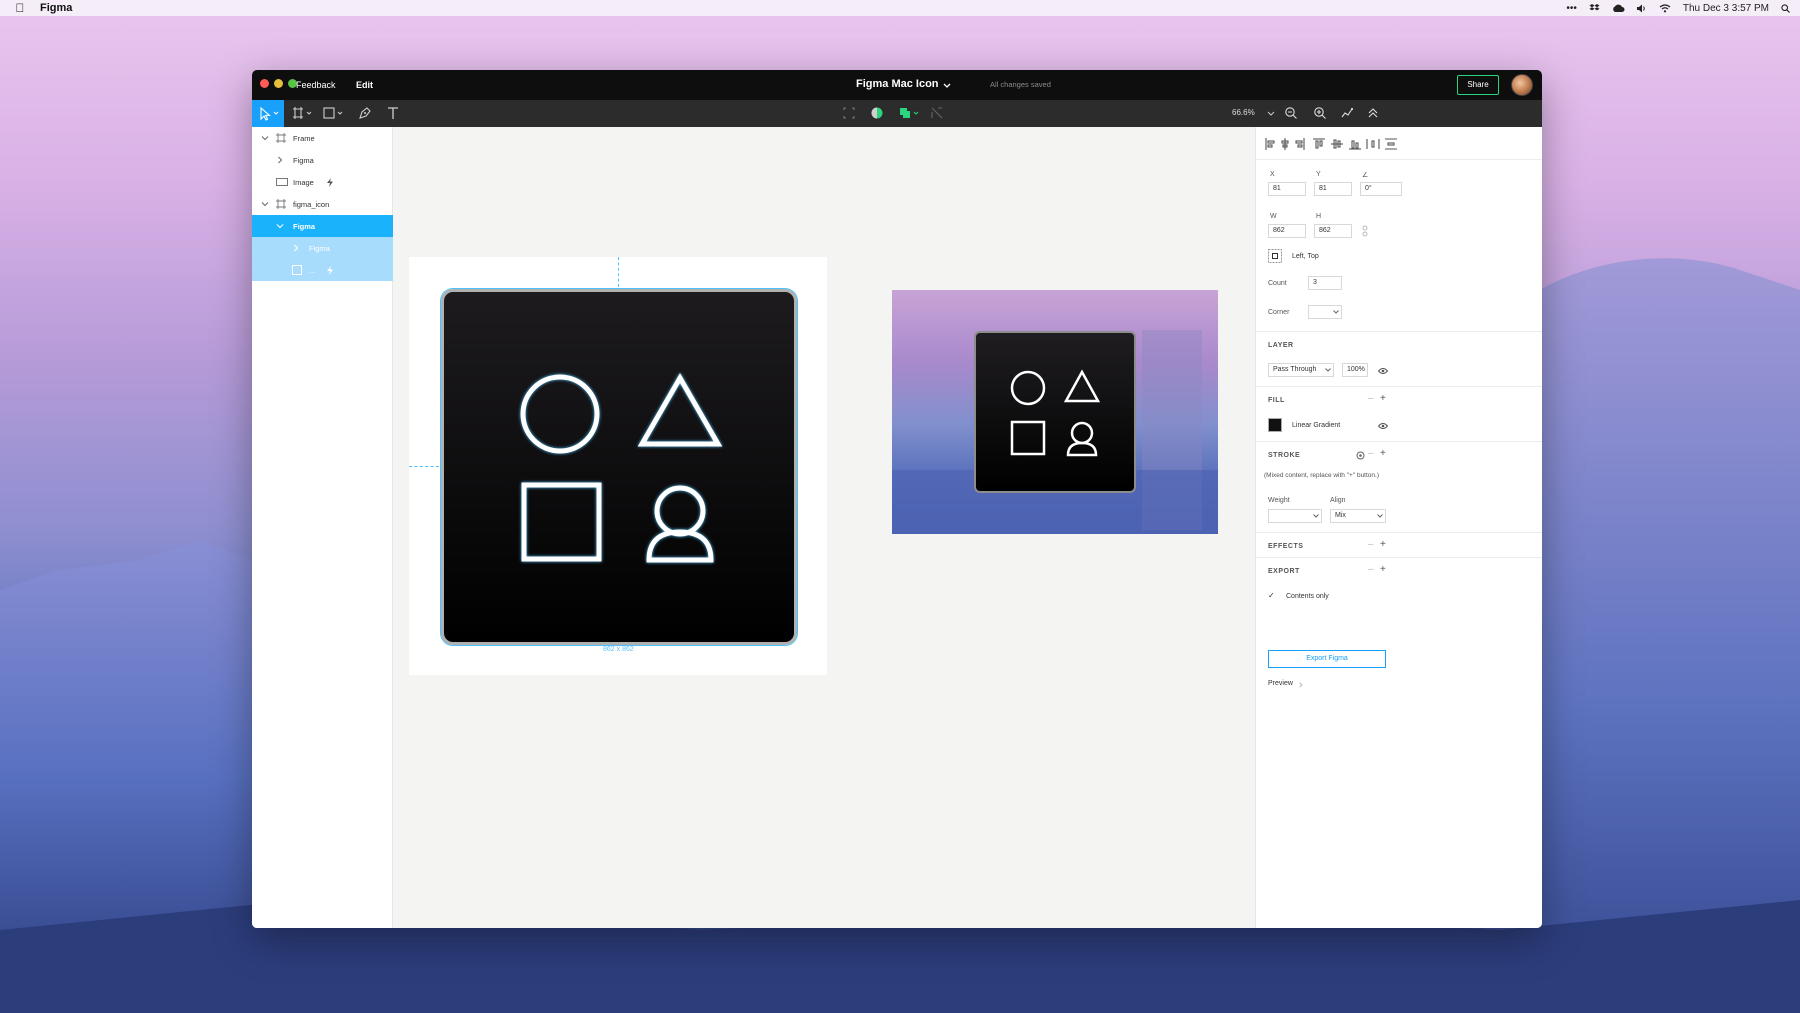  What do you see at coordinates (1383, 544) in the screenshot?
I see `add-effect-icon: +` at bounding box center [1383, 544].